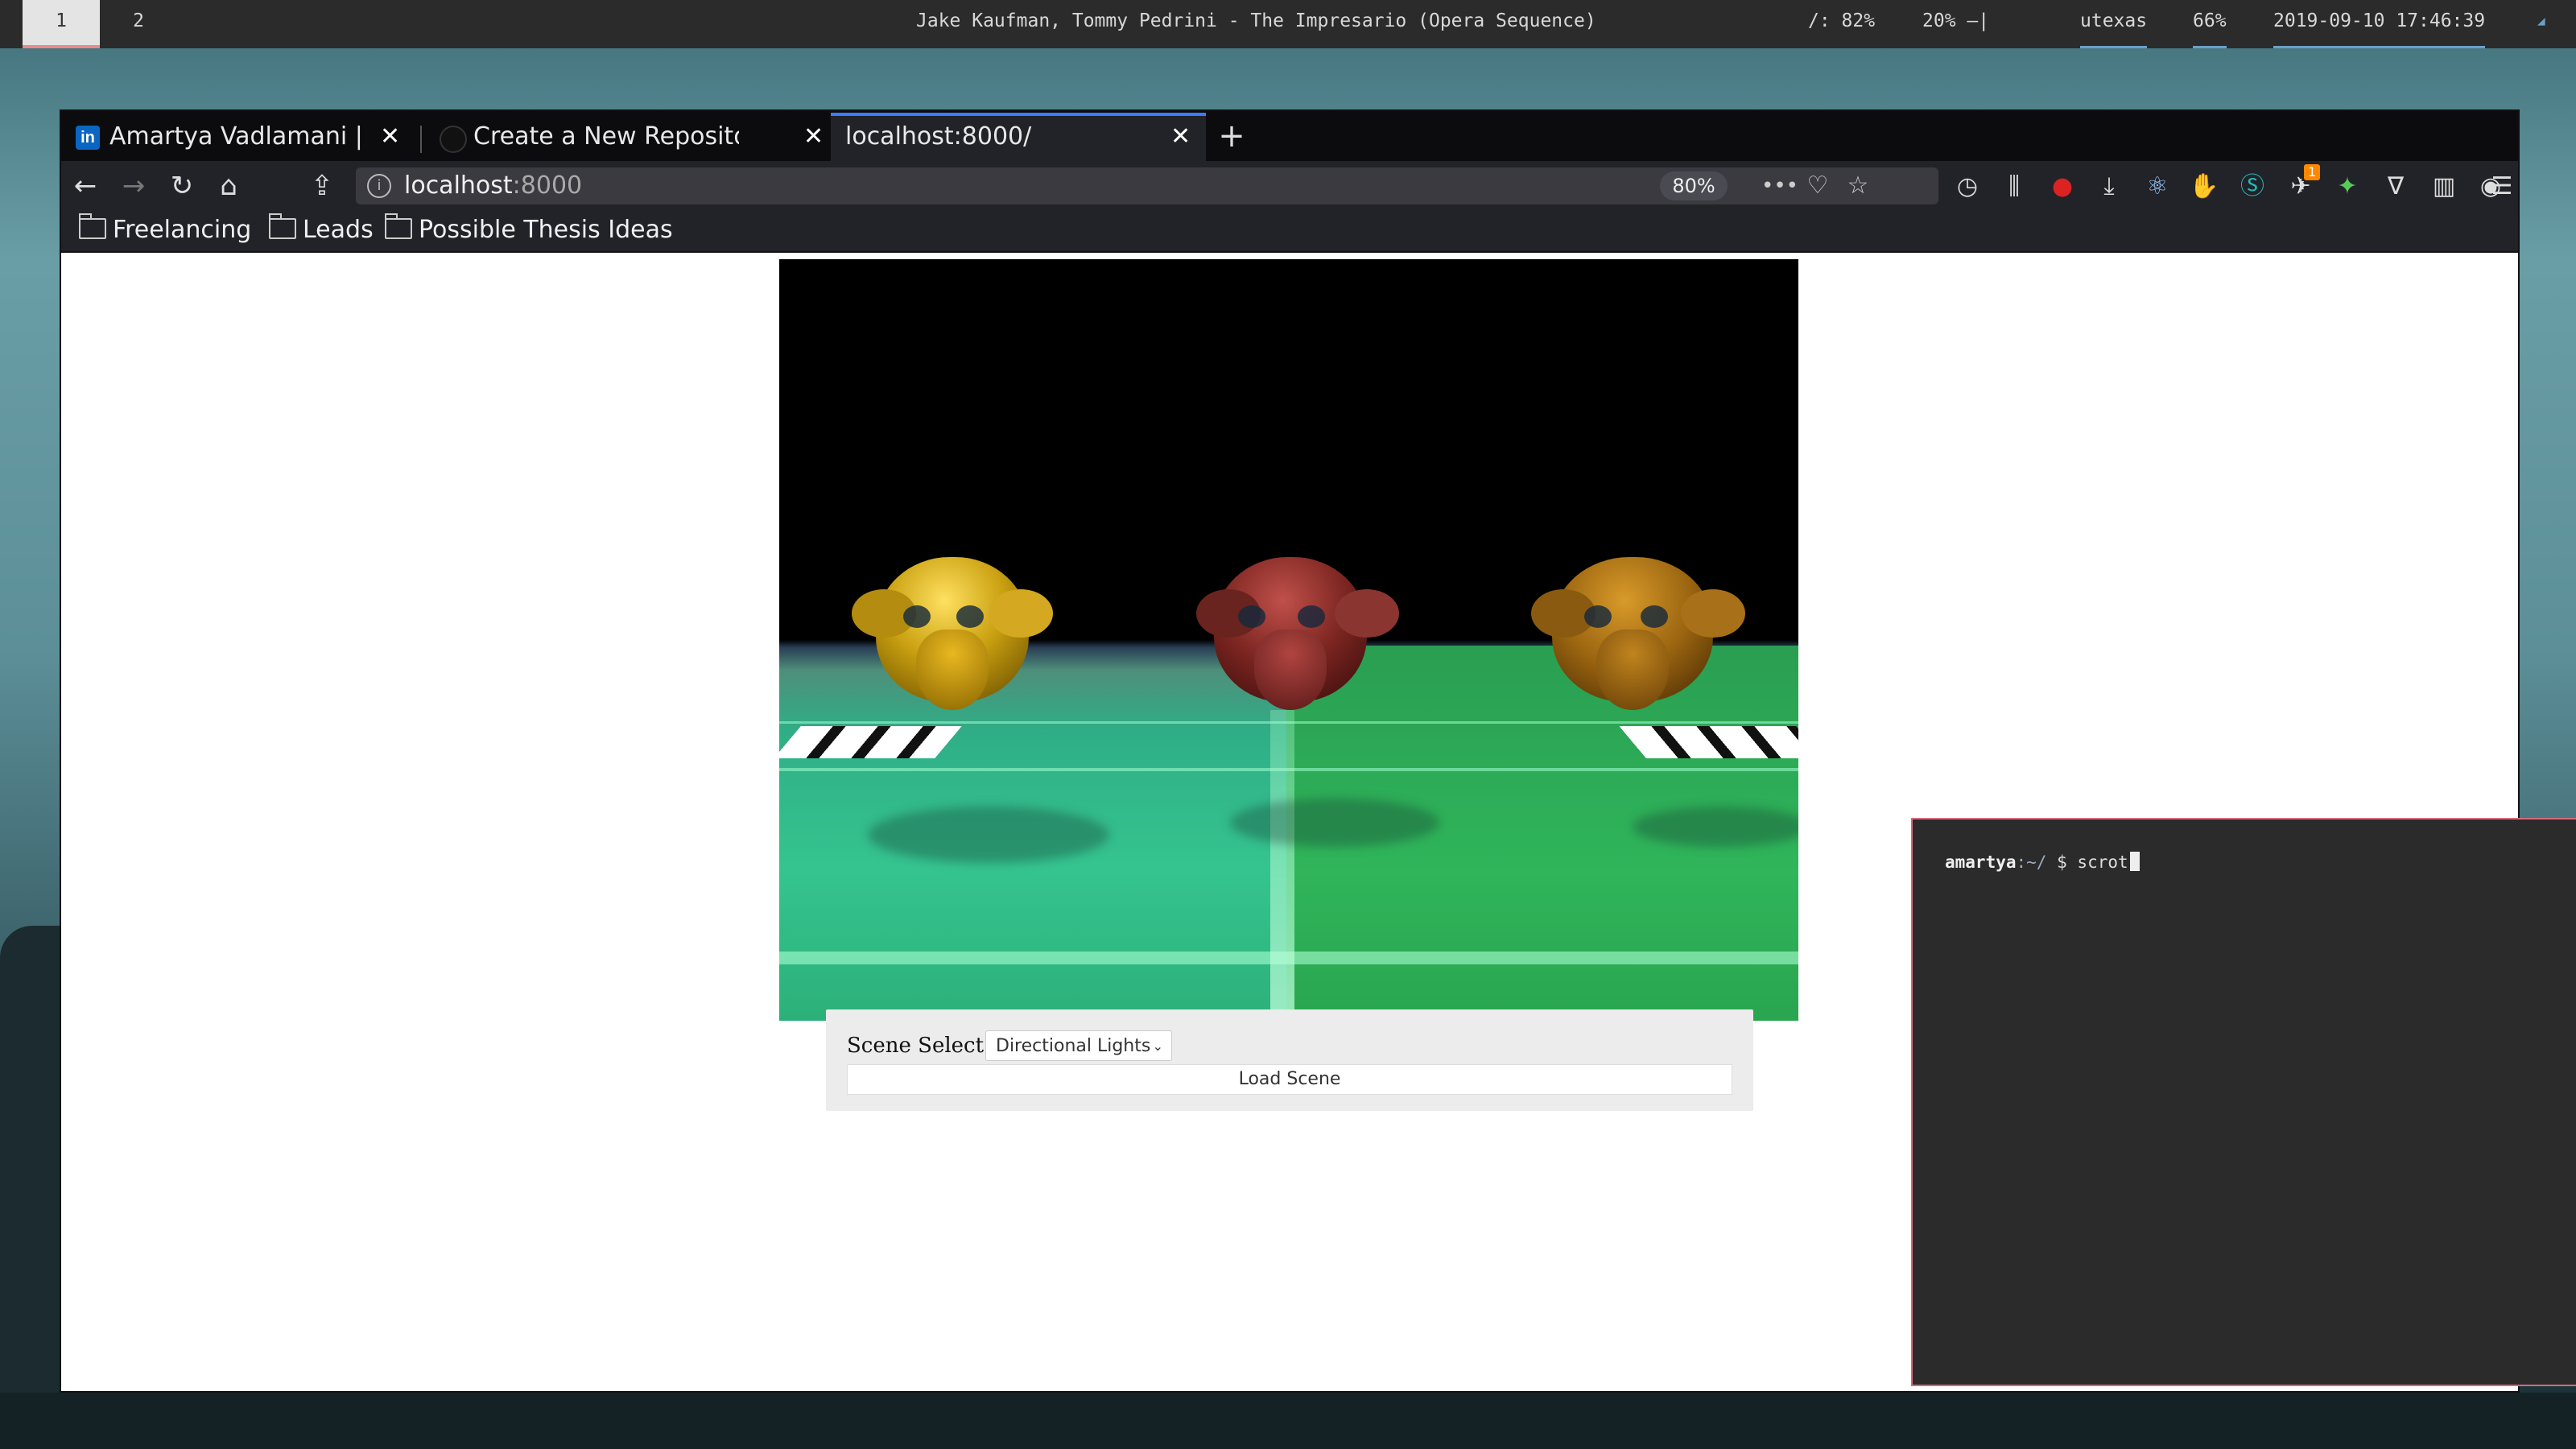 This screenshot has height=1449, width=2576. Describe the element at coordinates (1288, 1421) in the screenshot. I see `desktop-treeline` at that location.